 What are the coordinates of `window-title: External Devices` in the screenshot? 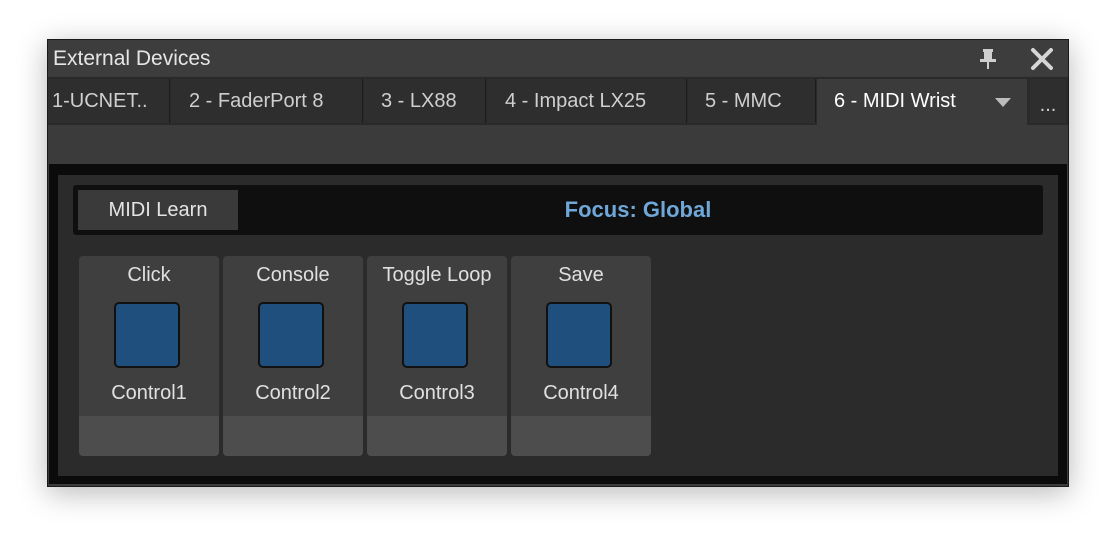 It's located at (132, 58).